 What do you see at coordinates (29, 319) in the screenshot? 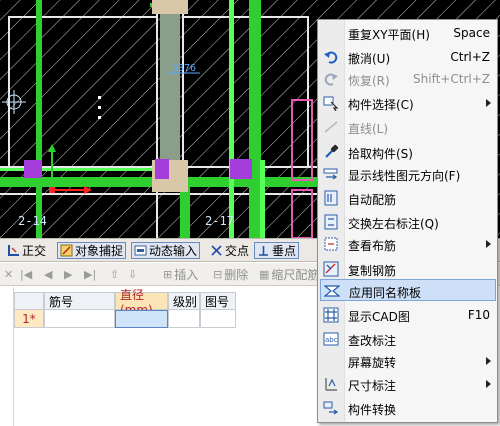
I see `row-header: 1*` at bounding box center [29, 319].